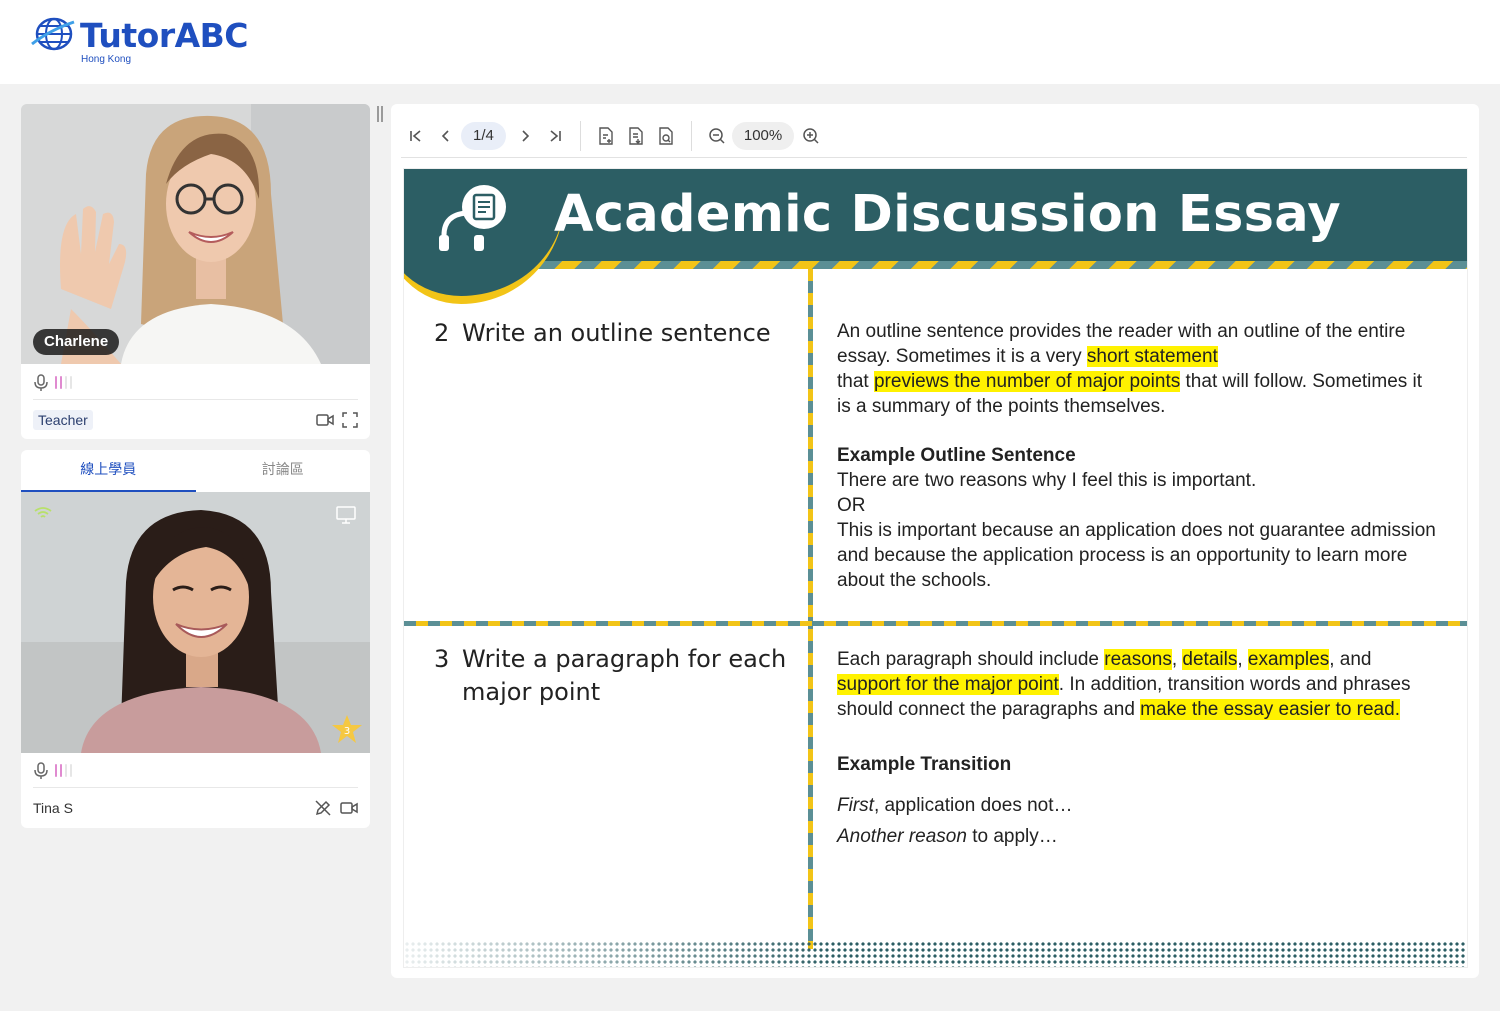 This screenshot has width=1500, height=1011. What do you see at coordinates (1270, 709) in the screenshot?
I see `highlight-easier: make the essay easier to read.` at bounding box center [1270, 709].